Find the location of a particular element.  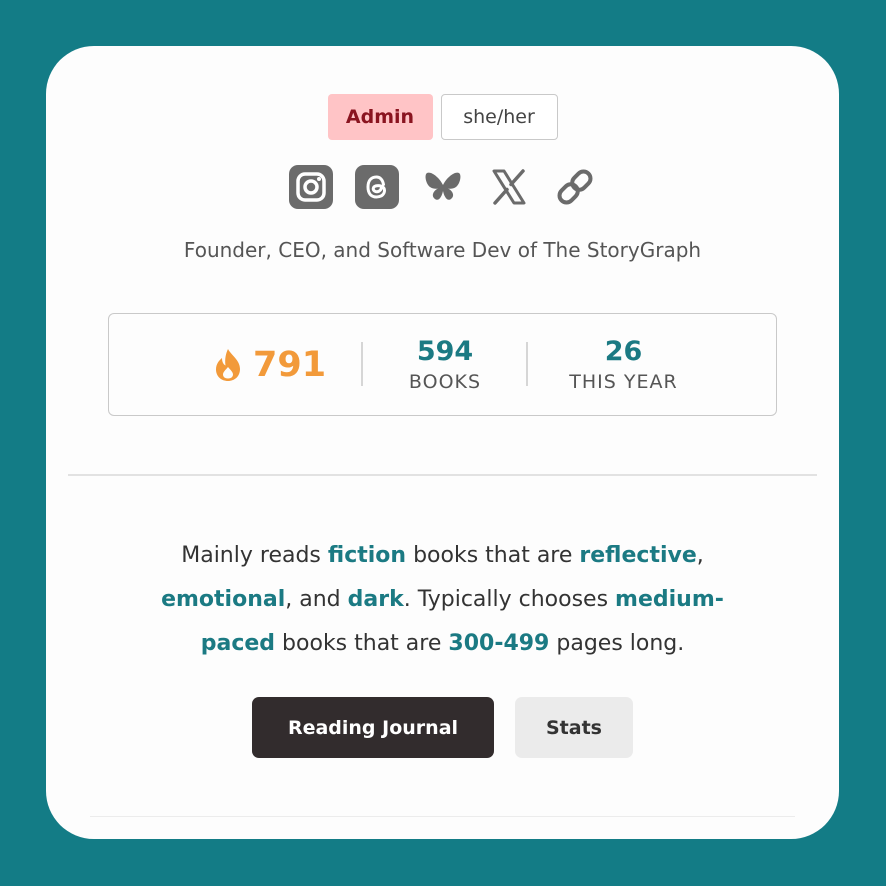

streak-value: 791 is located at coordinates (290, 364).